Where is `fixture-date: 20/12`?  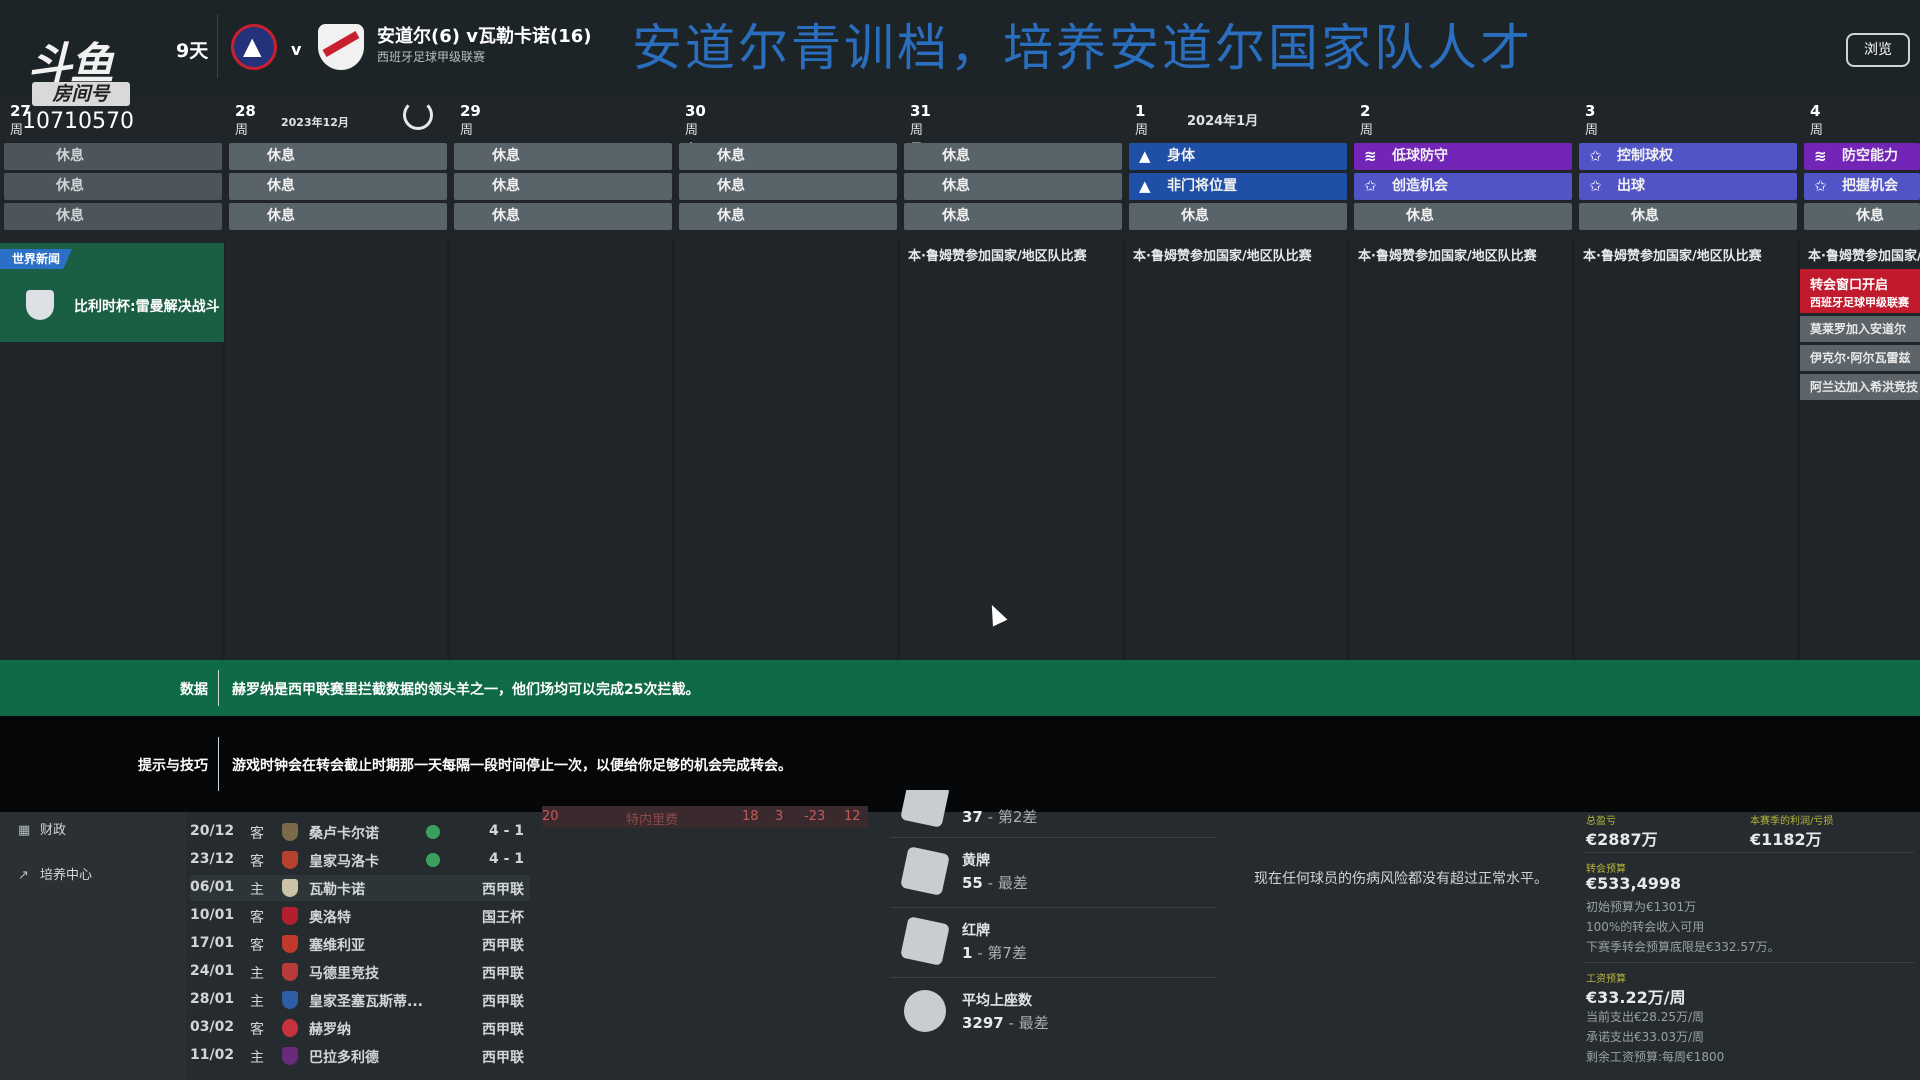
fixture-date: 20/12 is located at coordinates (212, 831).